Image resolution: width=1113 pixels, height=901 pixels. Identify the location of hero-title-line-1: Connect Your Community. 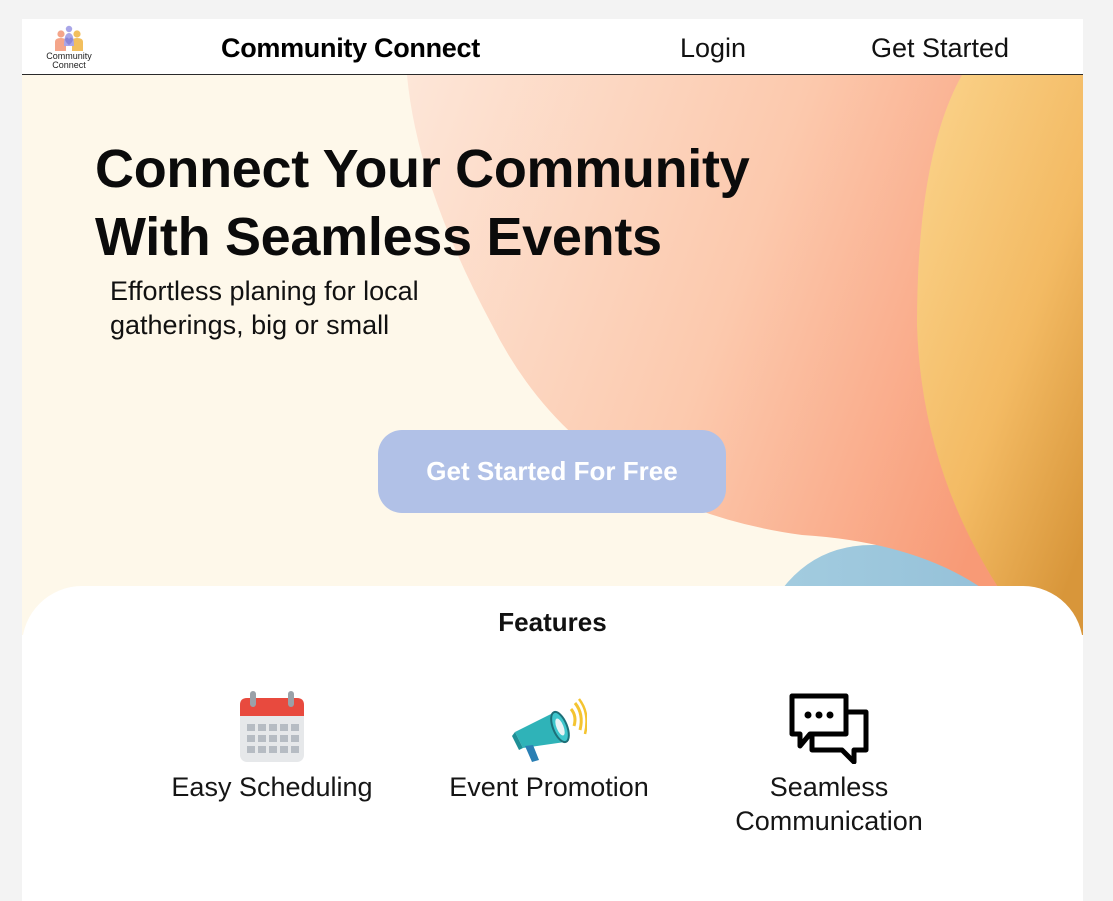
(422, 169).